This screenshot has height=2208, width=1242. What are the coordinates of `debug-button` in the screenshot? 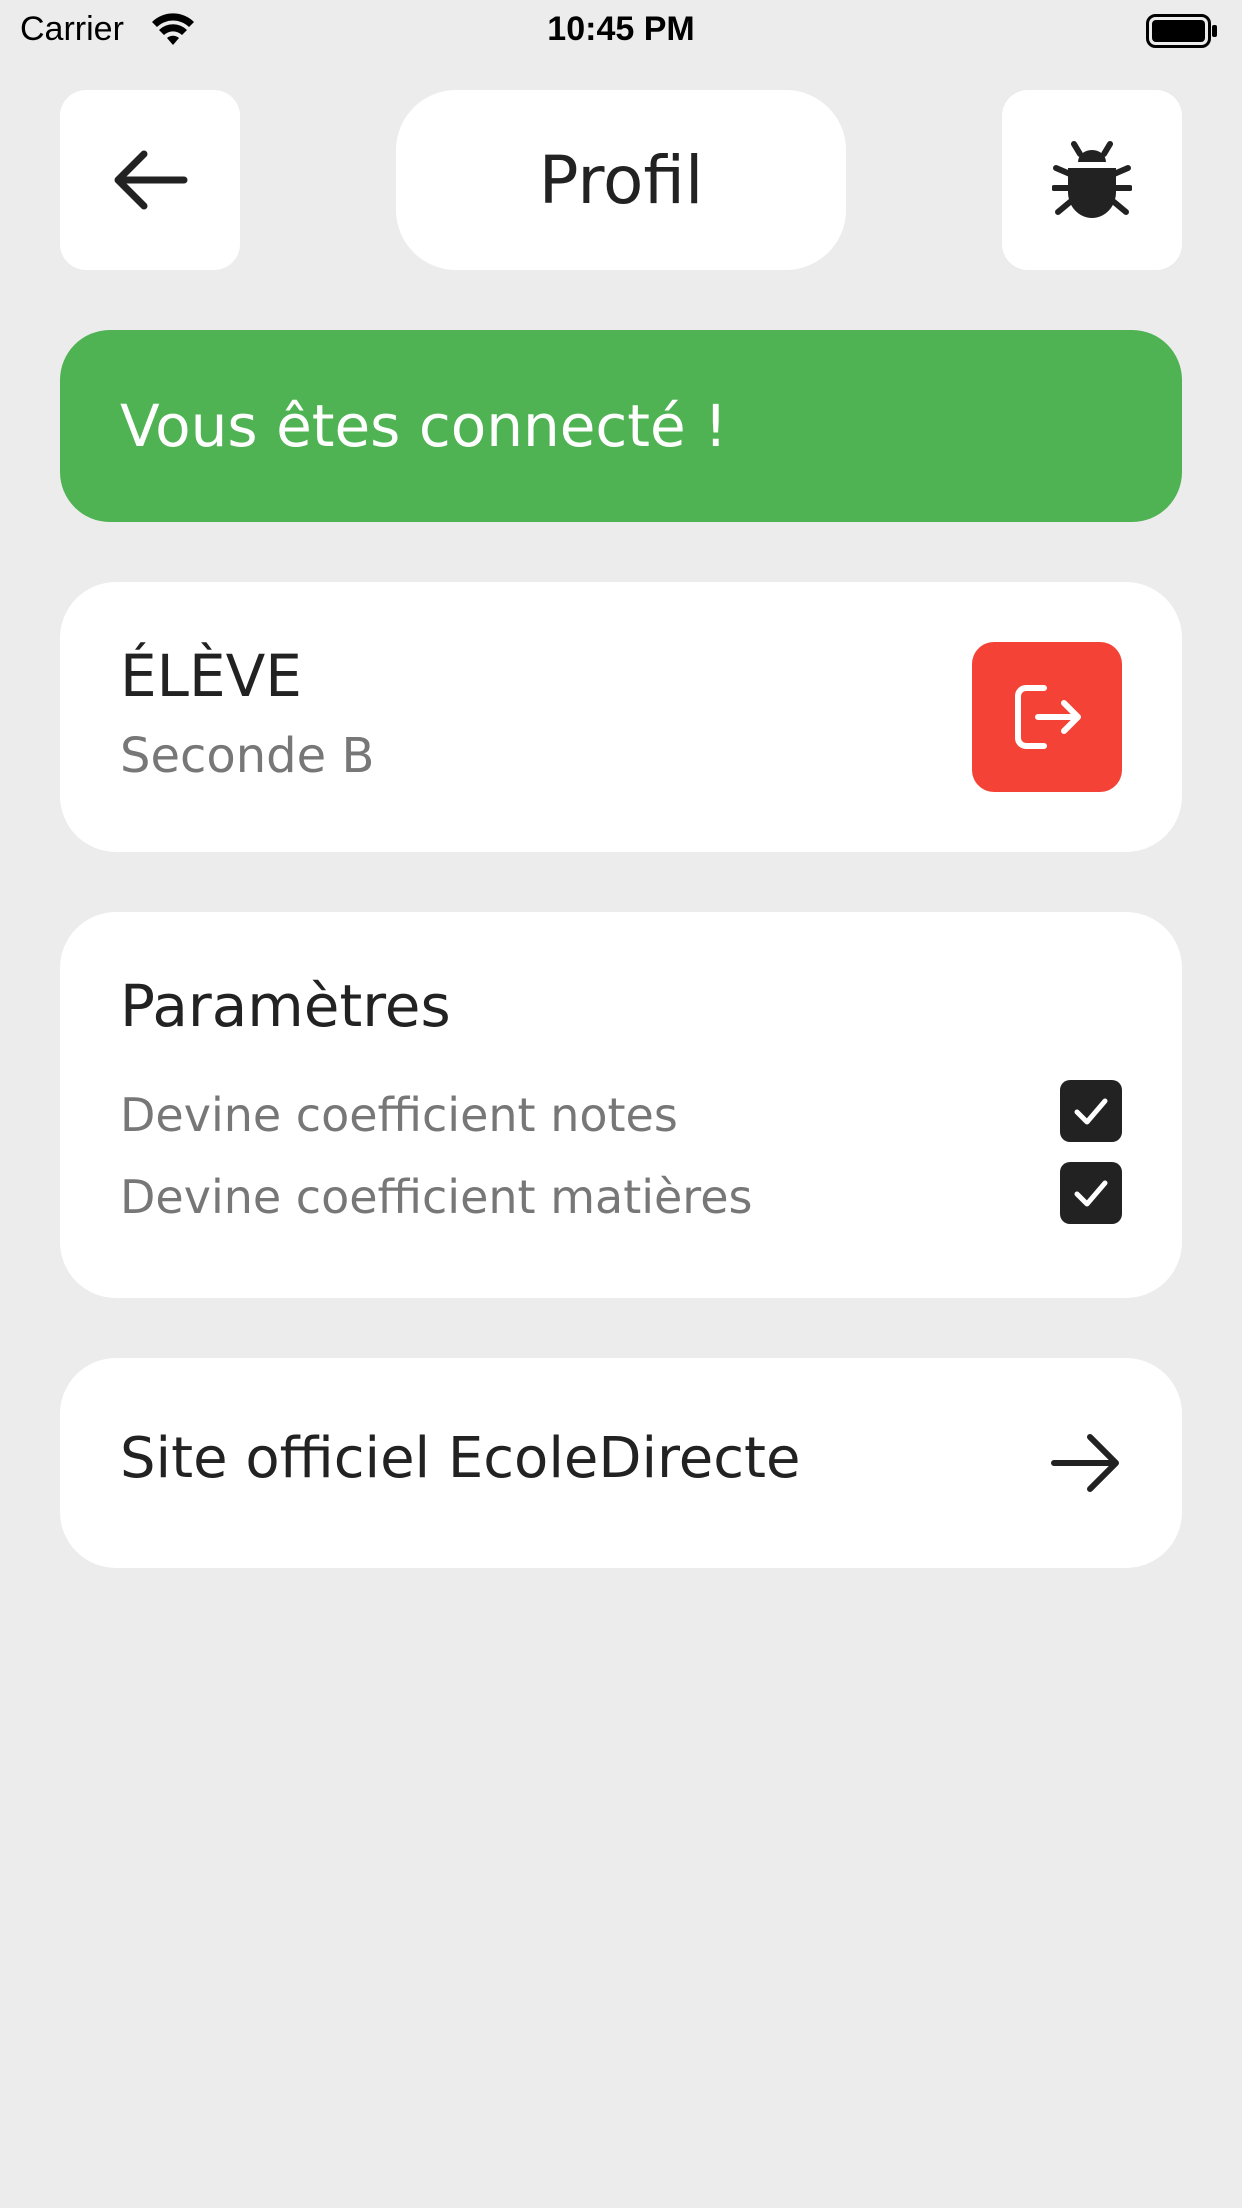 It's located at (1092, 180).